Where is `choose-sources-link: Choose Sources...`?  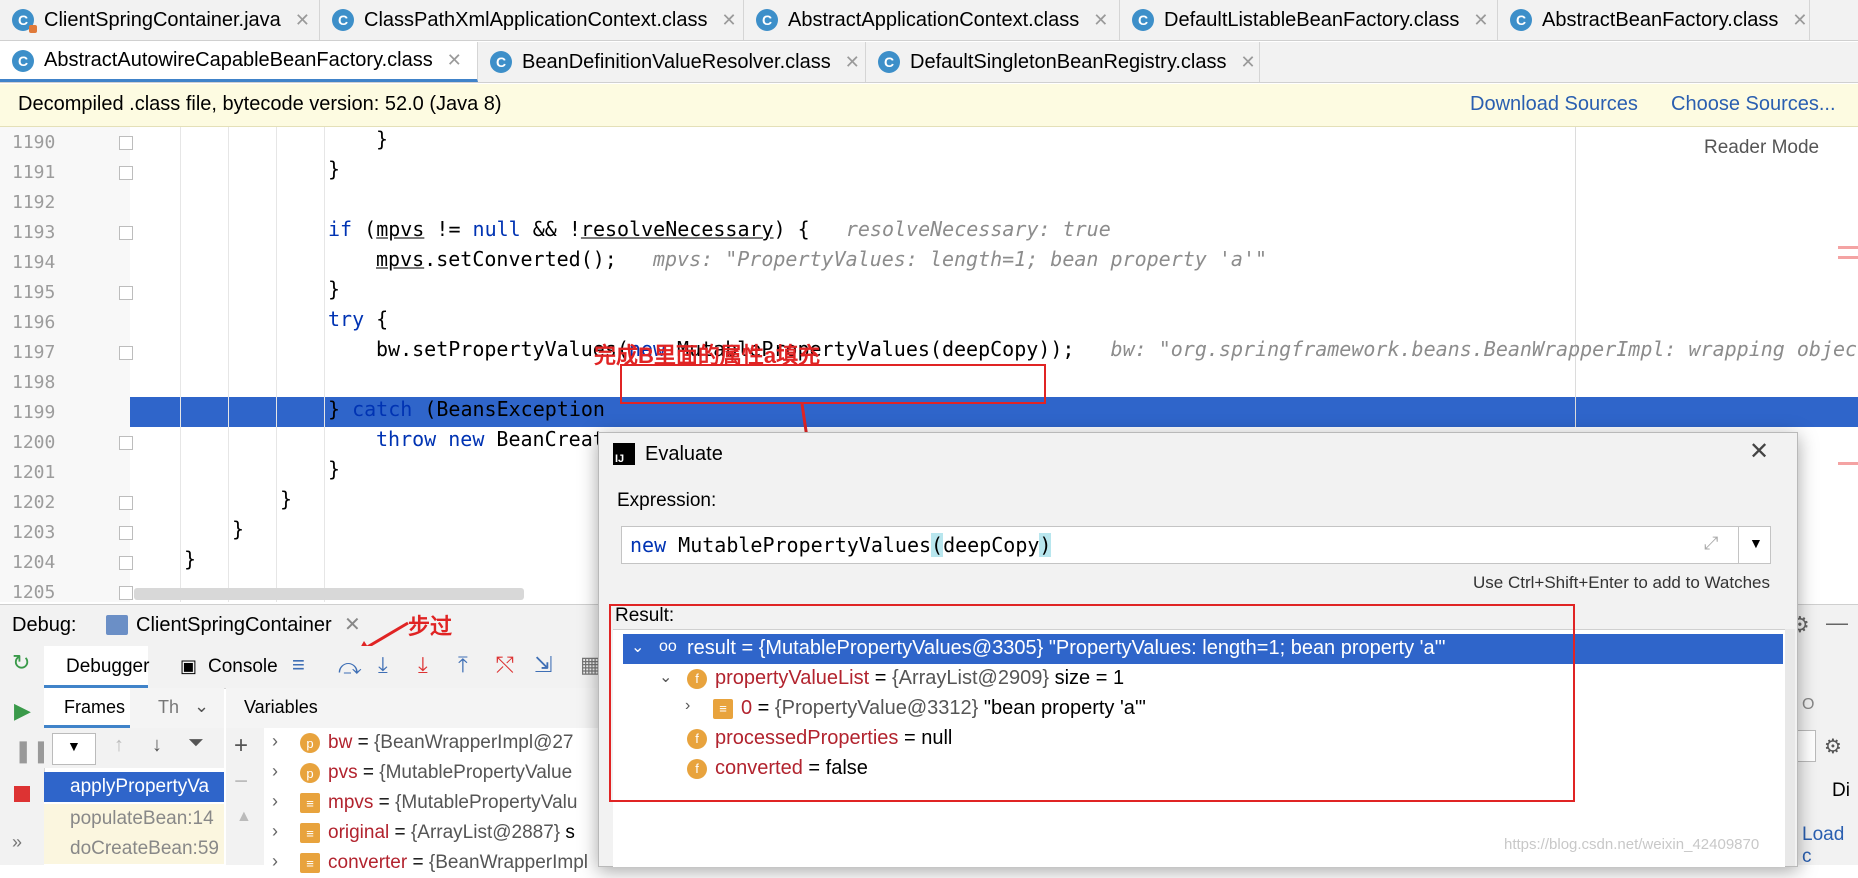 choose-sources-link: Choose Sources... is located at coordinates (1753, 104).